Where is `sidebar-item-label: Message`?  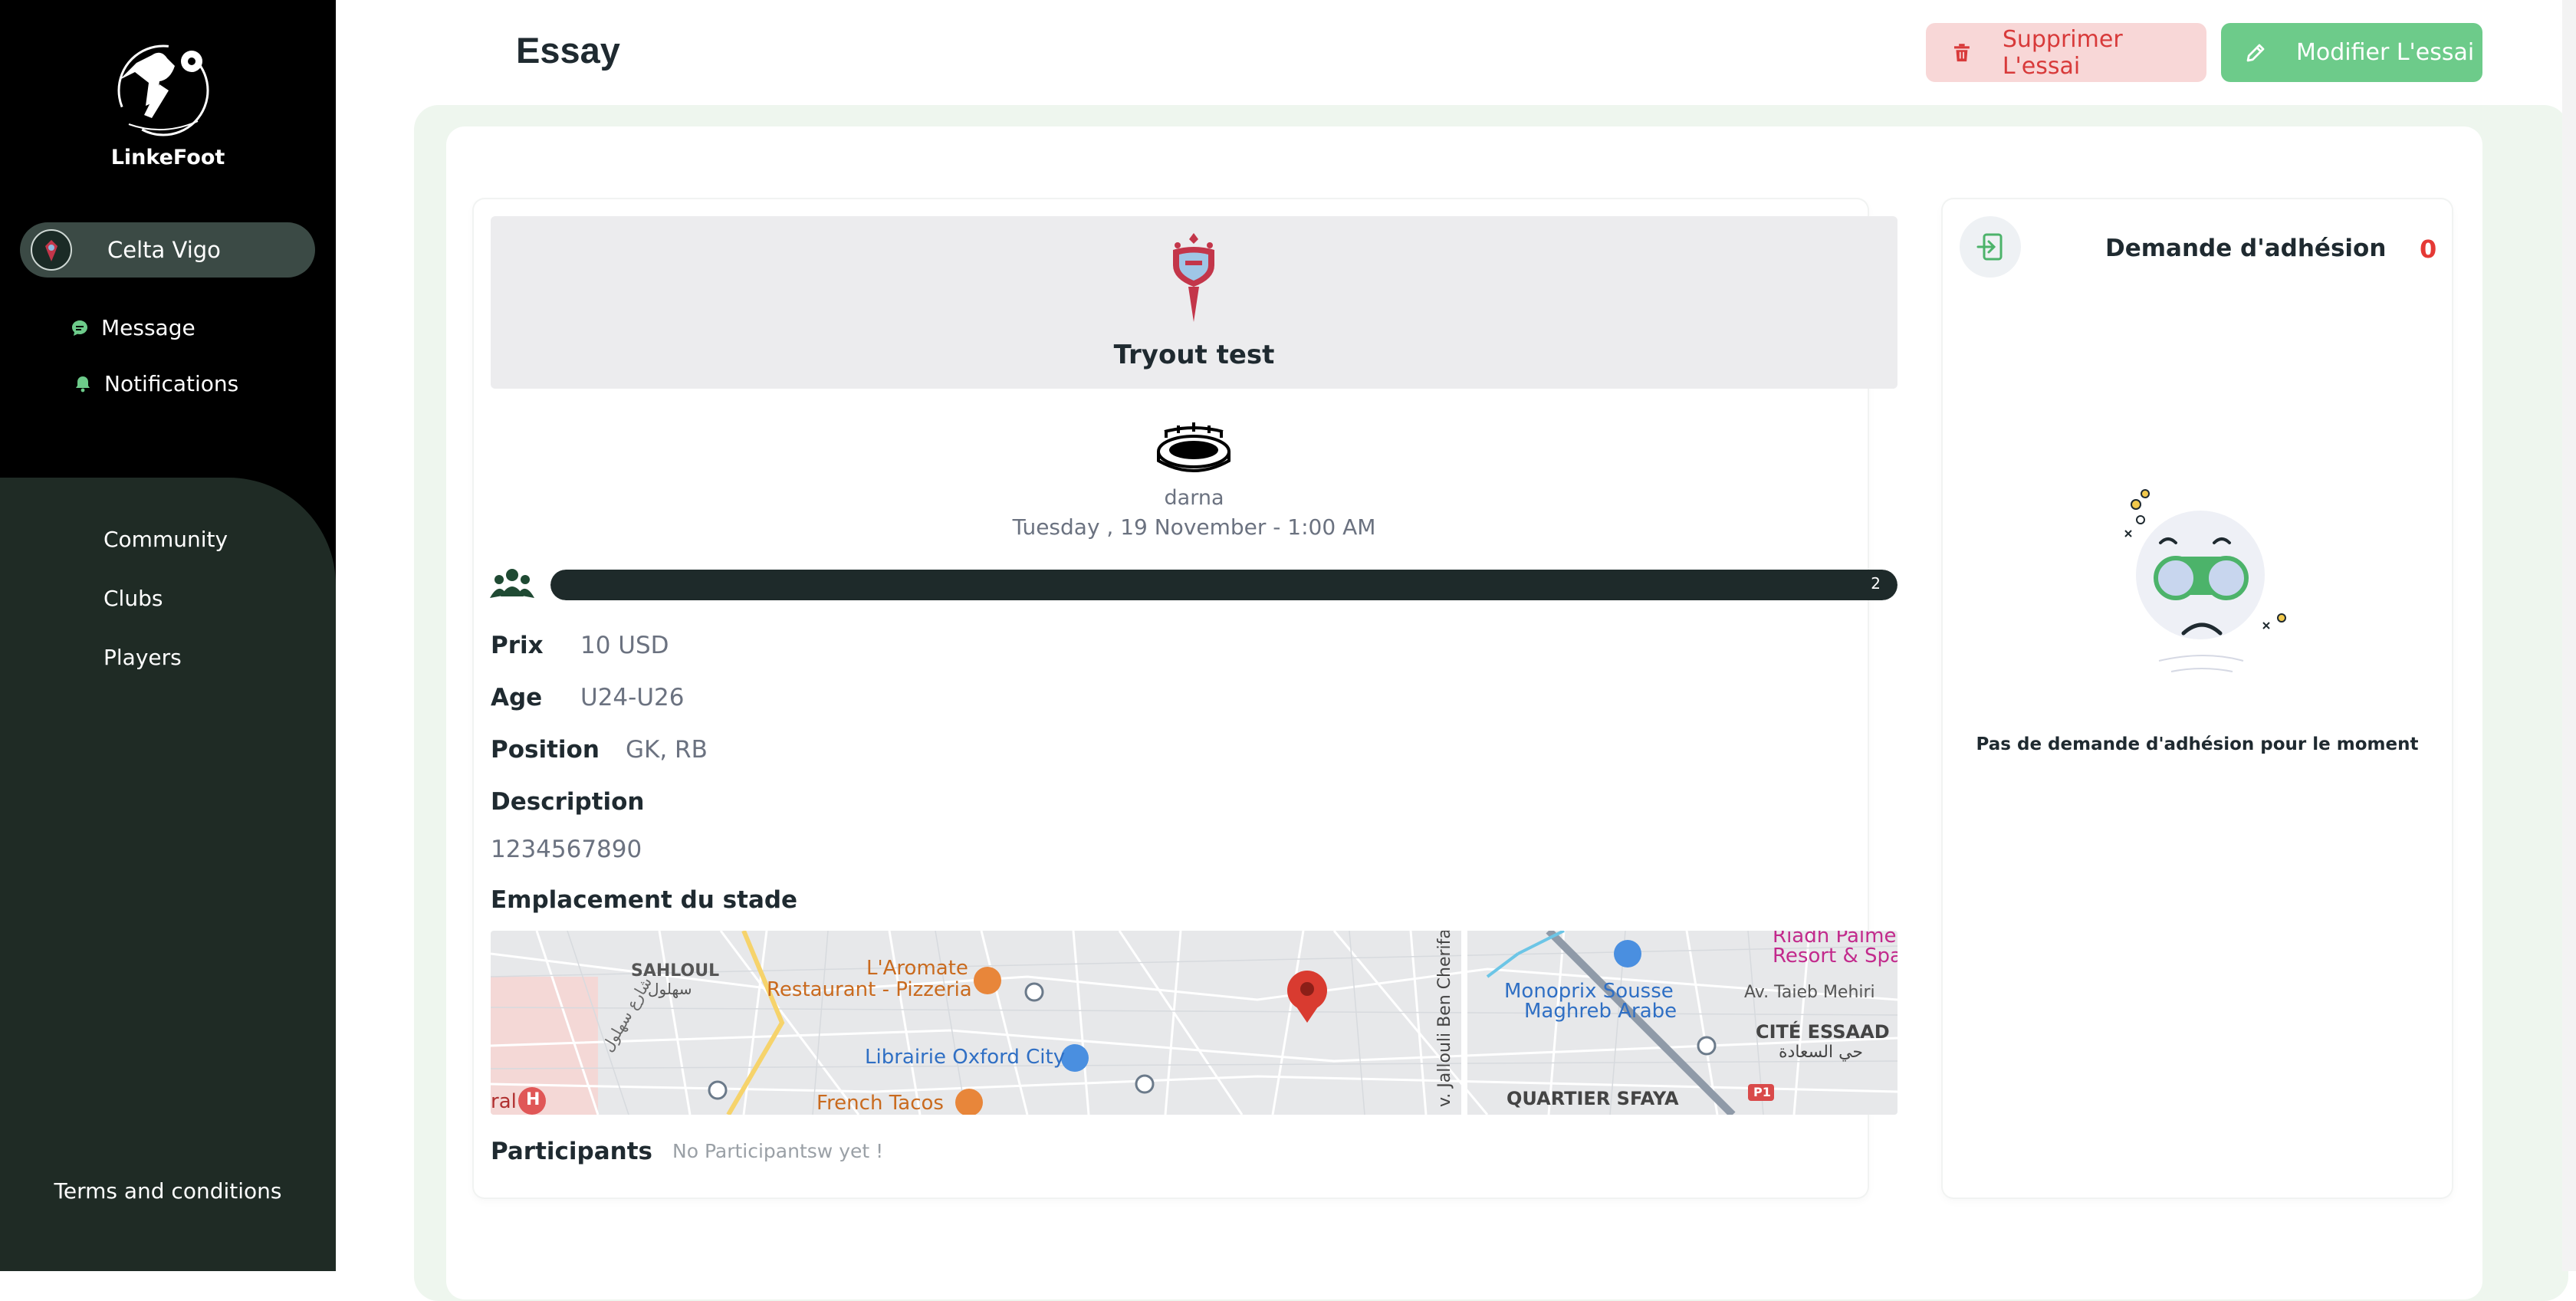
sidebar-item-label: Message is located at coordinates (148, 327).